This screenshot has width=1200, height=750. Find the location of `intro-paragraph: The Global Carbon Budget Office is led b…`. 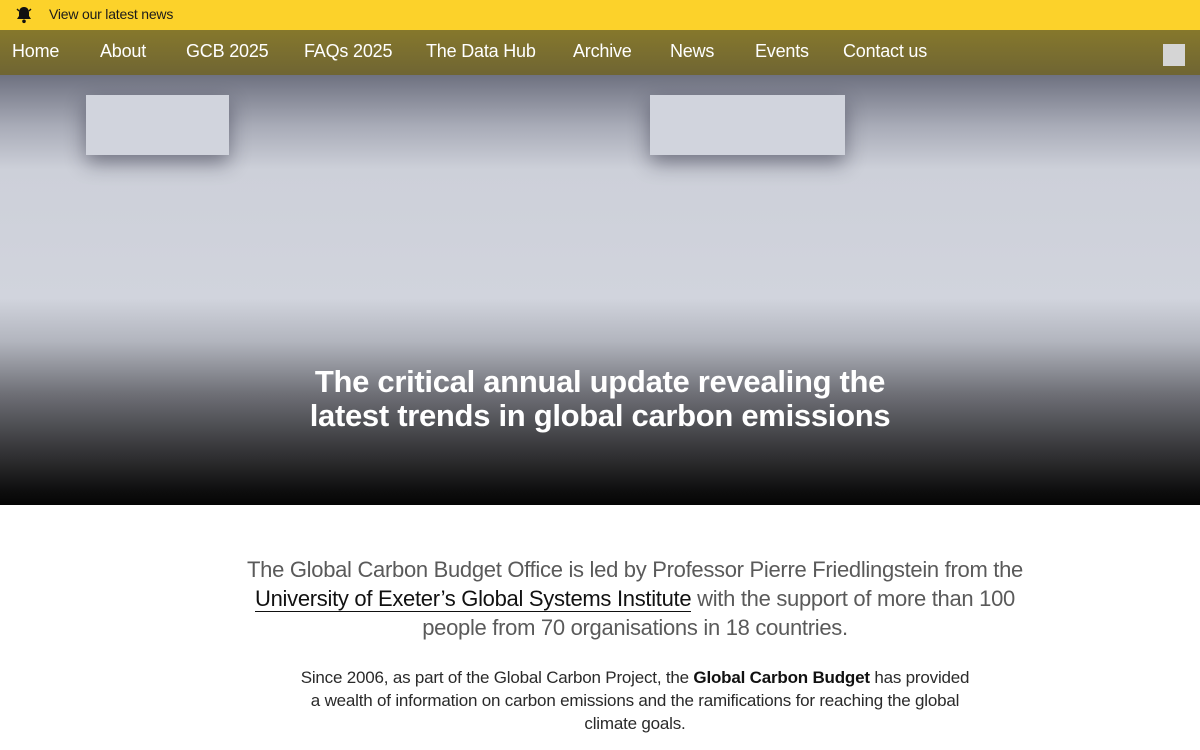

intro-paragraph: The Global Carbon Budget Office is led b… is located at coordinates (635, 598).